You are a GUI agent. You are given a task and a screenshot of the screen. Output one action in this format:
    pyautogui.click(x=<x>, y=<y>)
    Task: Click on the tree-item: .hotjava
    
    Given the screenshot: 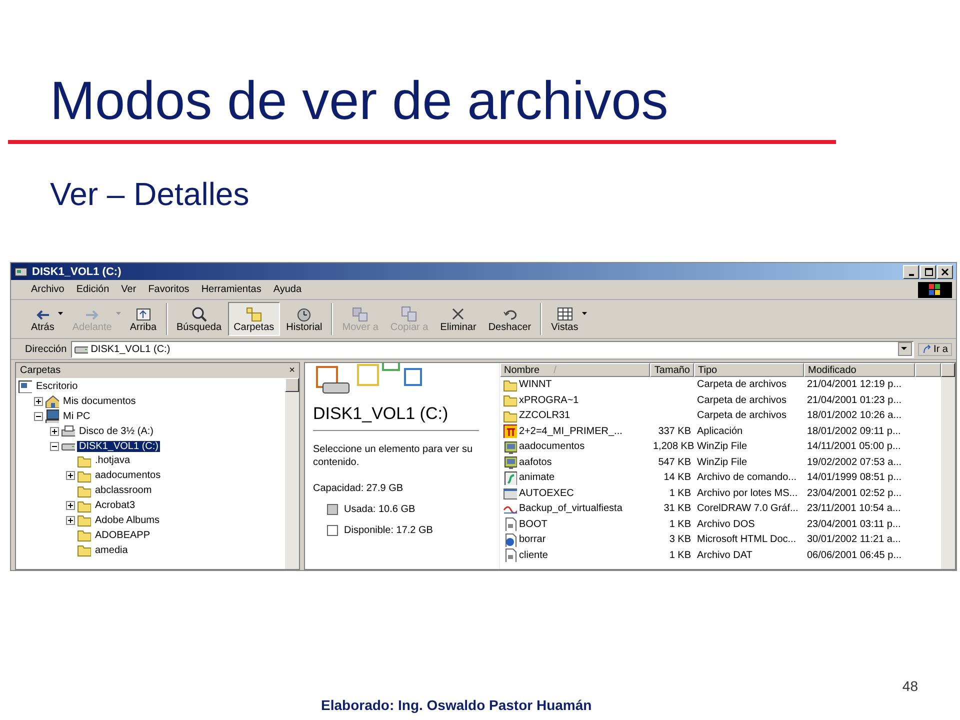 What is the action you would take?
    pyautogui.click(x=112, y=460)
    